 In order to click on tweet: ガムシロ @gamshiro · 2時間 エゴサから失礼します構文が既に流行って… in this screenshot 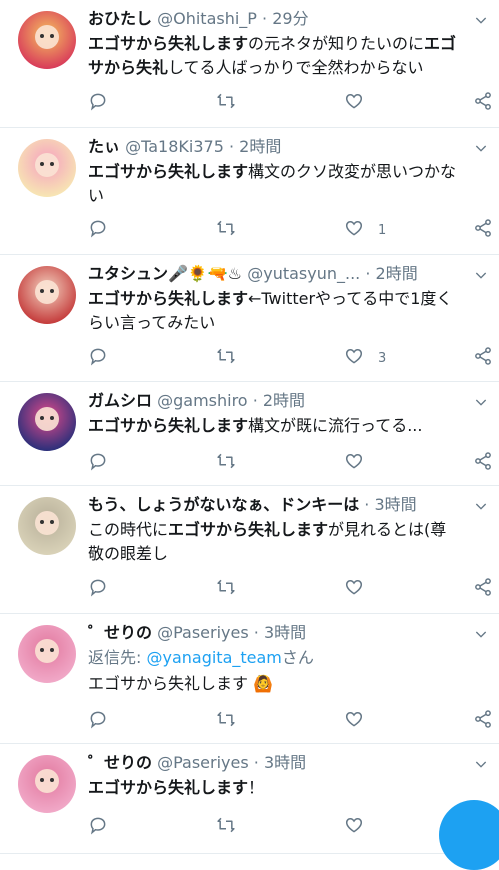, I will do `click(249, 434)`.